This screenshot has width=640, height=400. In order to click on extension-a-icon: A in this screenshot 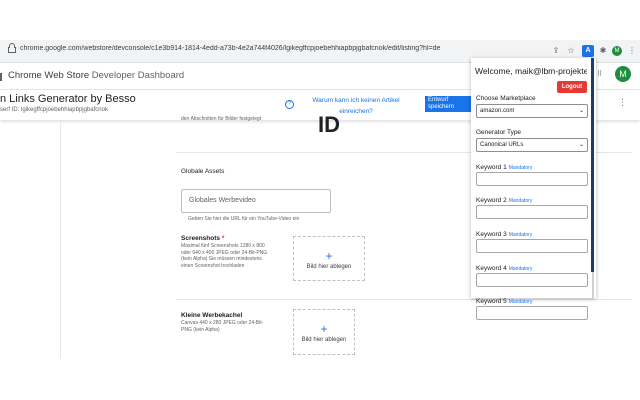, I will do `click(588, 51)`.